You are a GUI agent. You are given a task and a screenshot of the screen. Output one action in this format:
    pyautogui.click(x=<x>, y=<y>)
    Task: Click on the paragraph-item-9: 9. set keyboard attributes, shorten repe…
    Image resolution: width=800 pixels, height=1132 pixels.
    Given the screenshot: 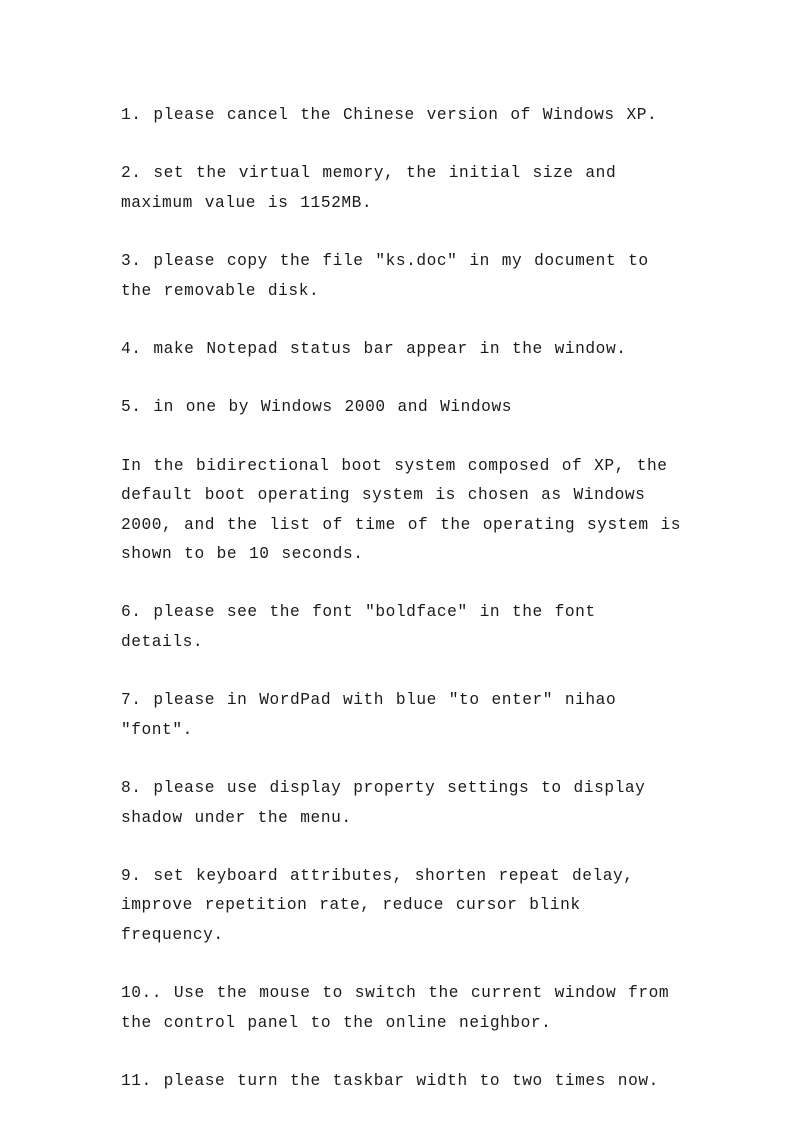 What is the action you would take?
    pyautogui.click(x=377, y=905)
    